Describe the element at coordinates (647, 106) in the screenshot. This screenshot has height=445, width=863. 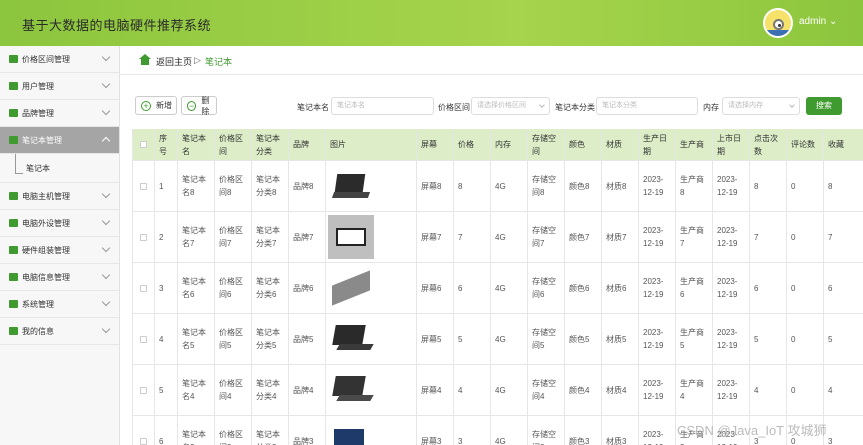
I see `category-input: 笔记本分类` at that location.